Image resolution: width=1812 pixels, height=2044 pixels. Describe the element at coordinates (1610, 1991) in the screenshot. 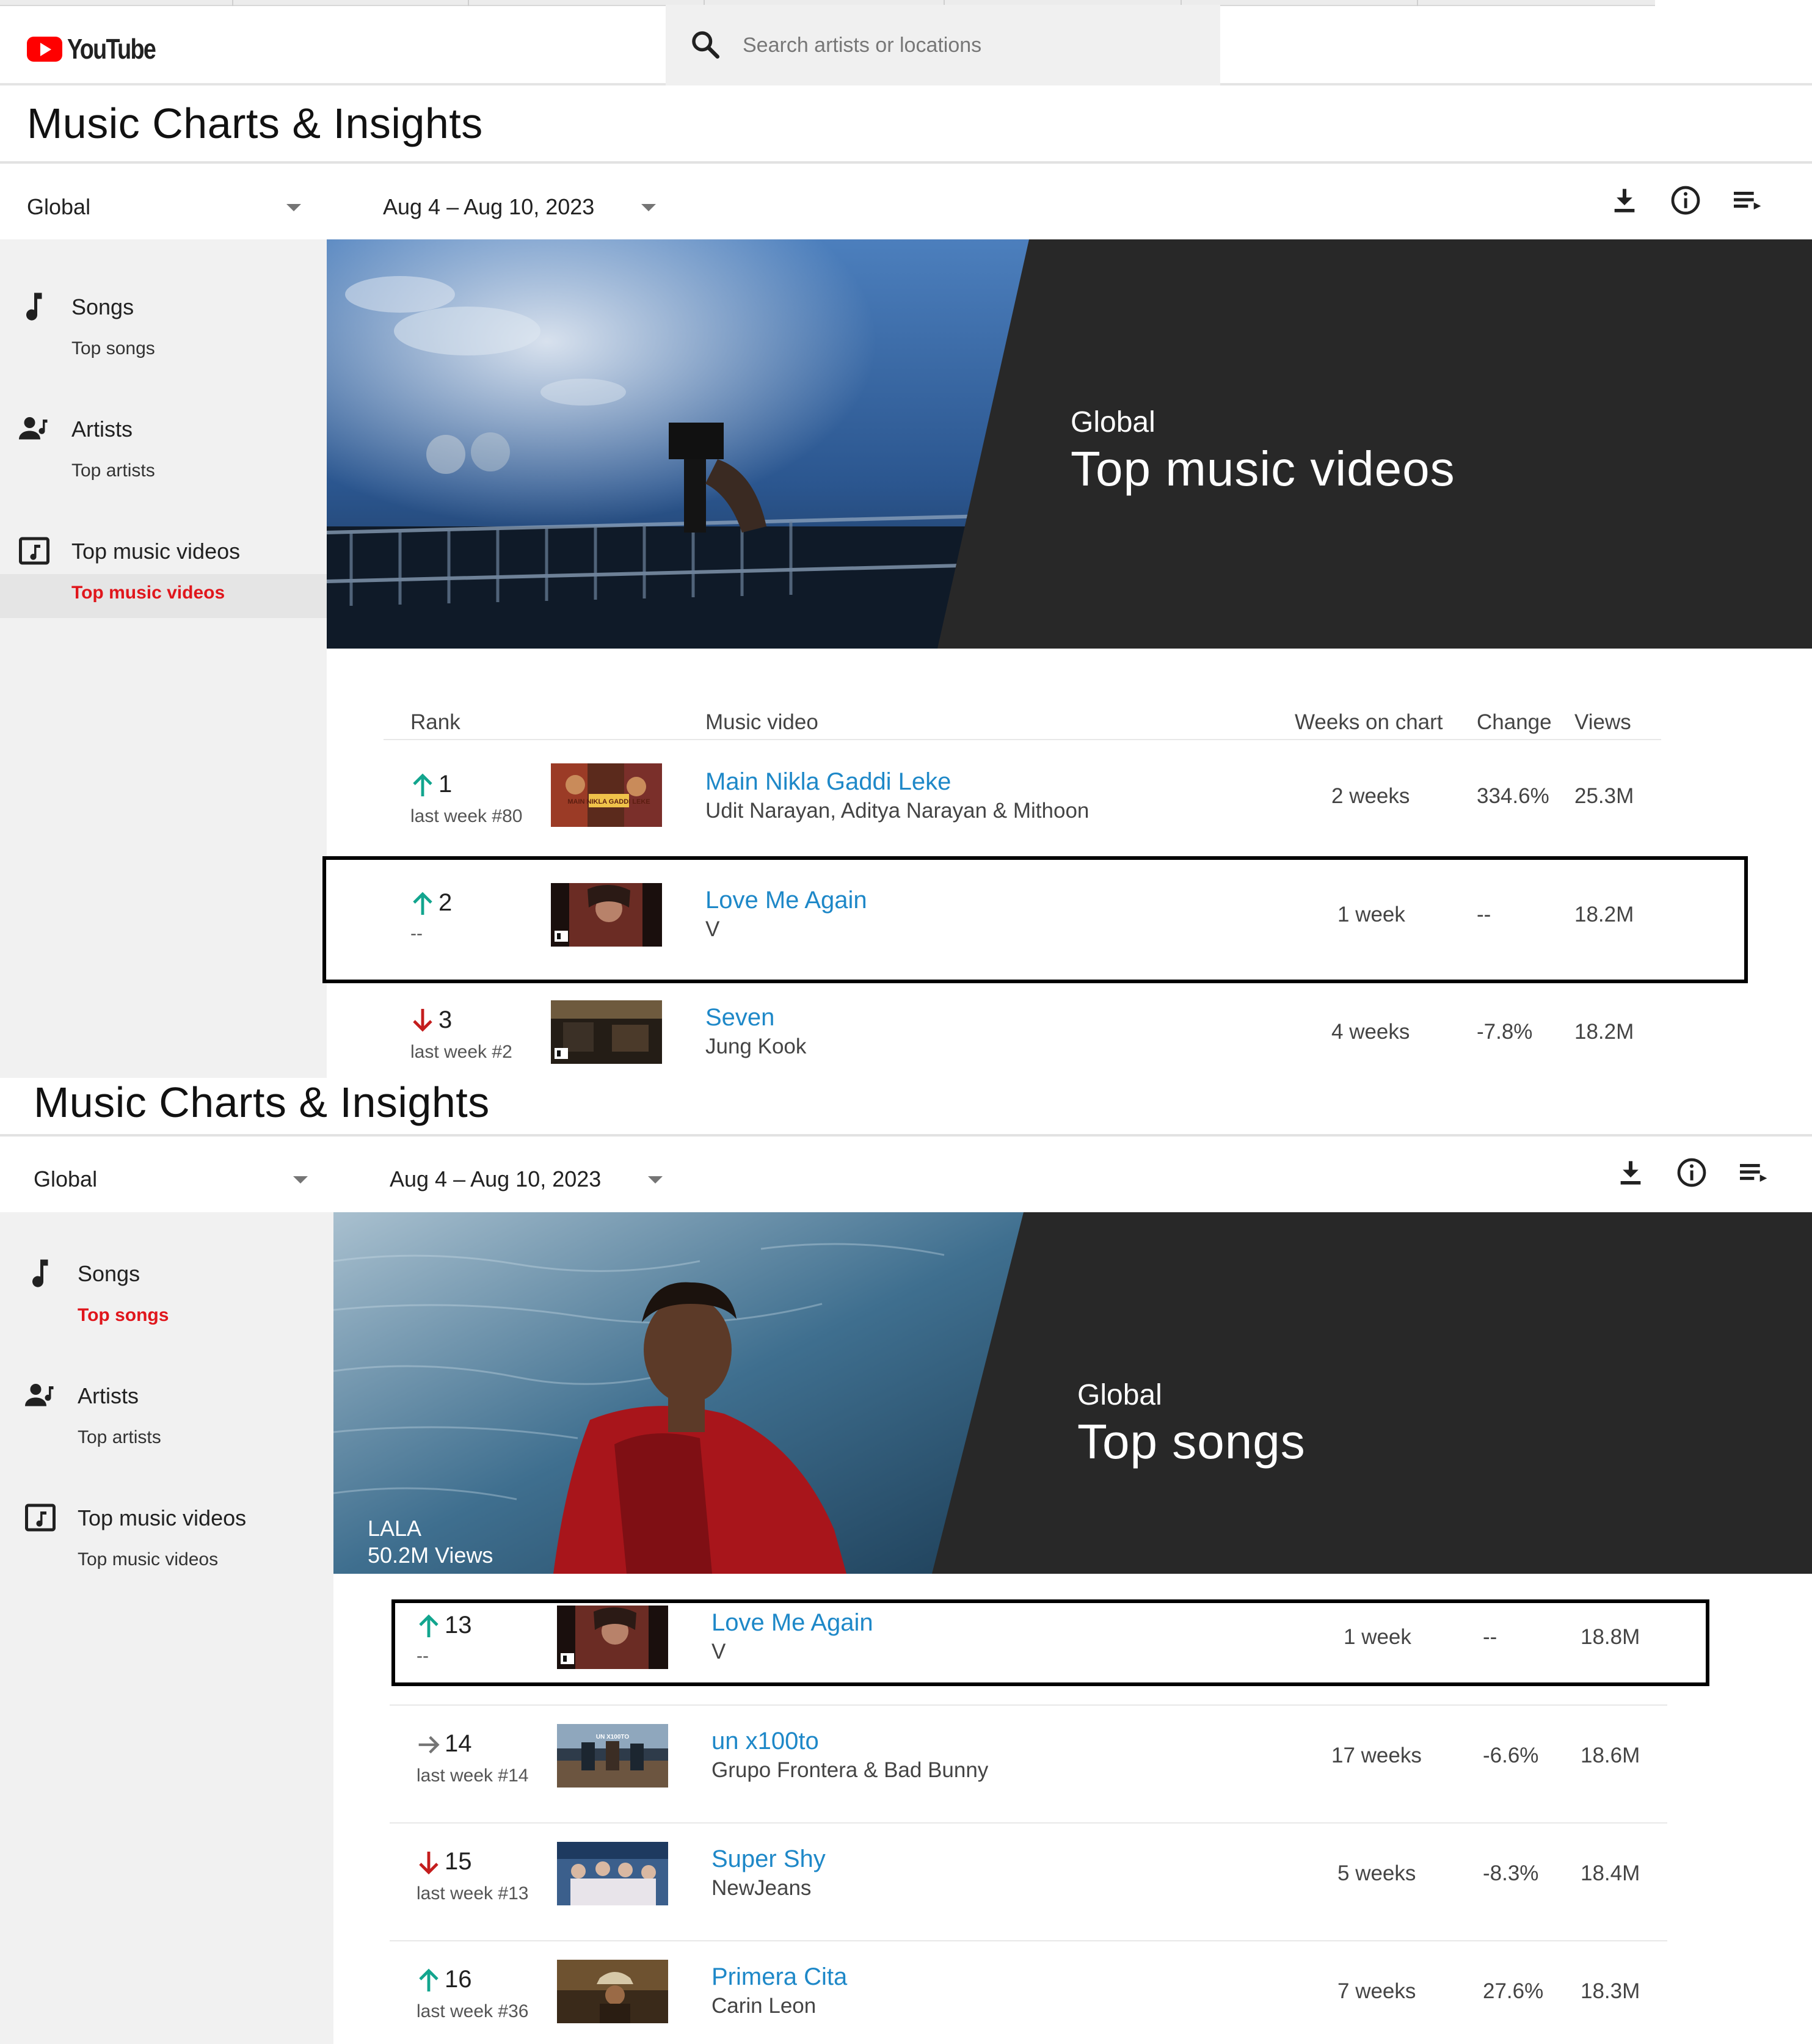

I see `views-count: 18.3M` at that location.